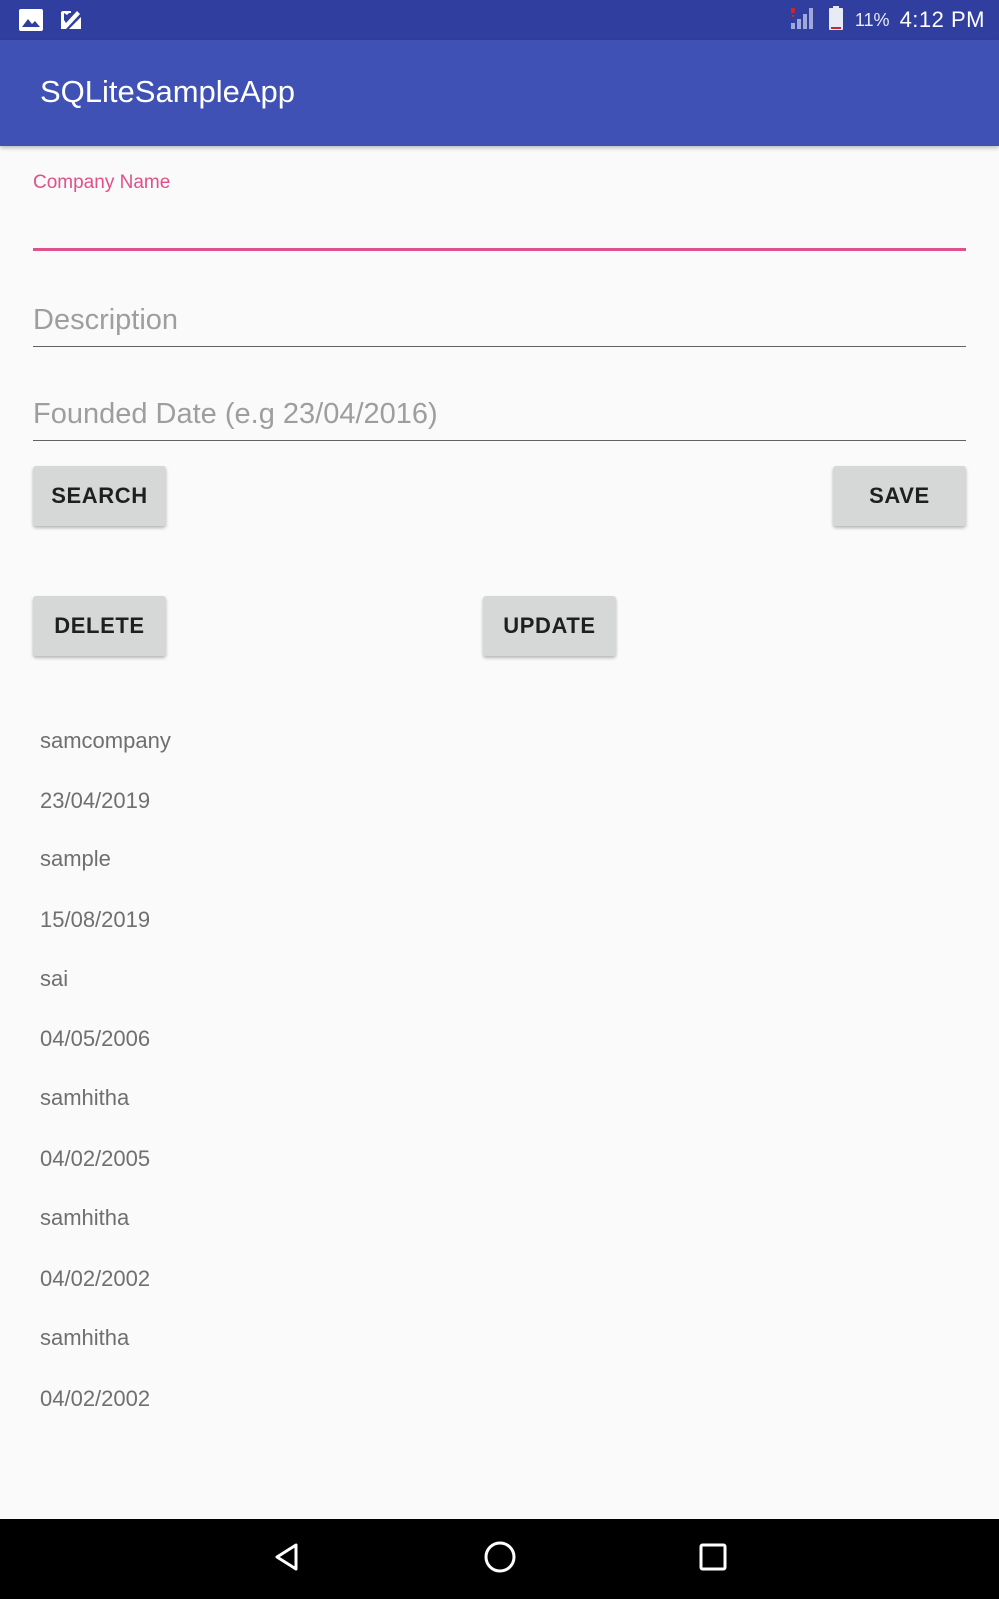 Image resolution: width=999 pixels, height=1599 pixels. I want to click on back-button, so click(287, 1559).